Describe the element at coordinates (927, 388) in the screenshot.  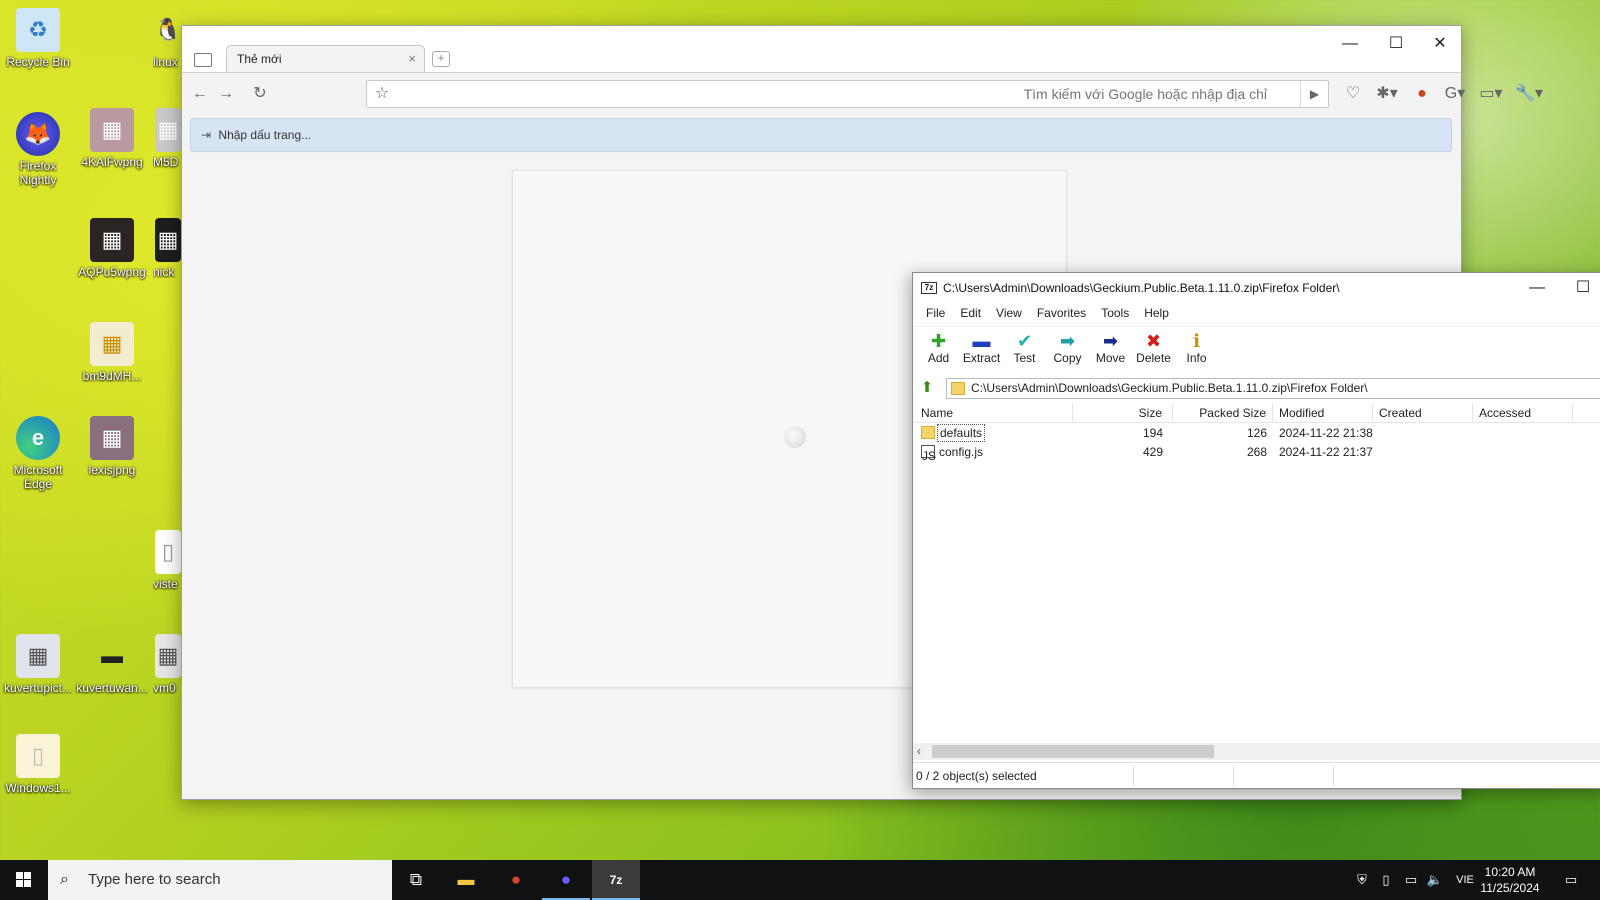
I see `up-folder-icon: ⬆` at that location.